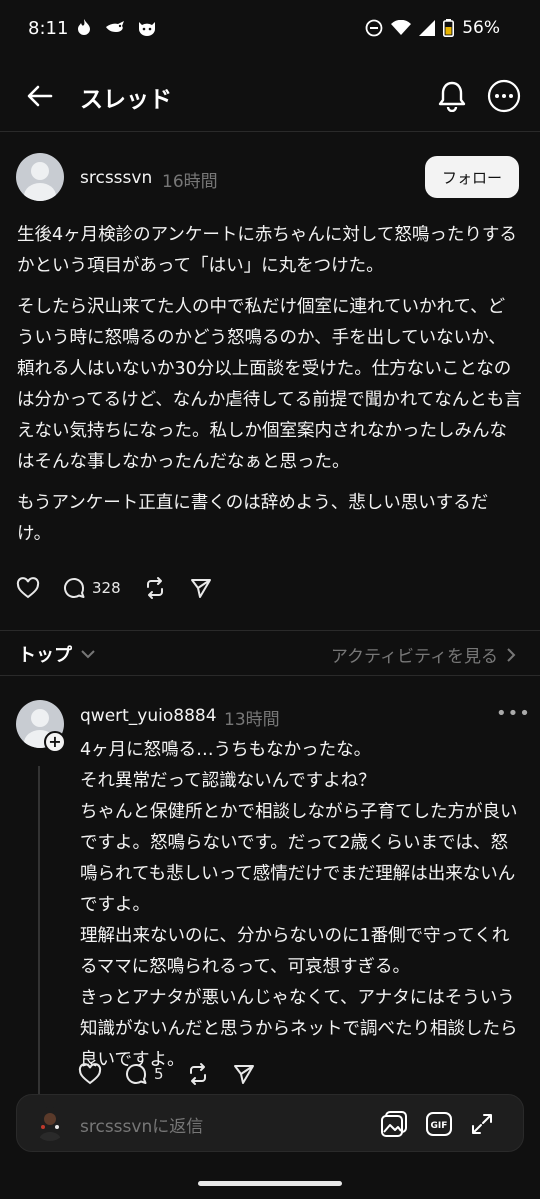 The image size is (540, 1199). I want to click on status-bar: 8:11 56%, so click(270, 30).